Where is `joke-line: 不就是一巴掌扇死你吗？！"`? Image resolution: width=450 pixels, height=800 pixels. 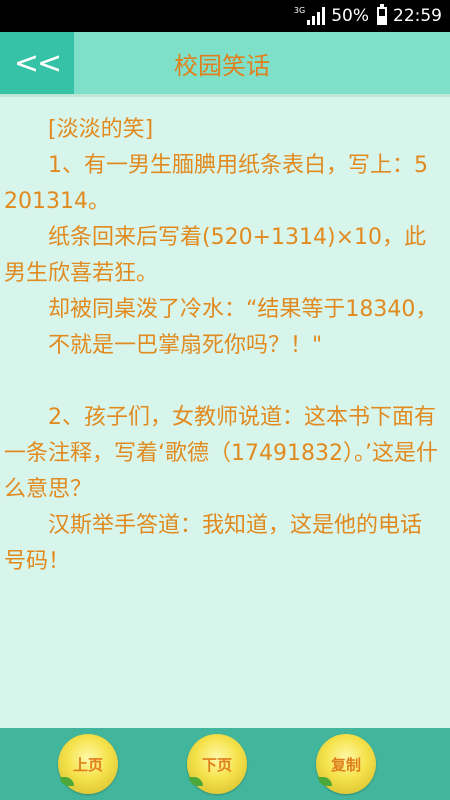
joke-line: 不就是一巴掌扇死你吗？！" is located at coordinates (185, 345).